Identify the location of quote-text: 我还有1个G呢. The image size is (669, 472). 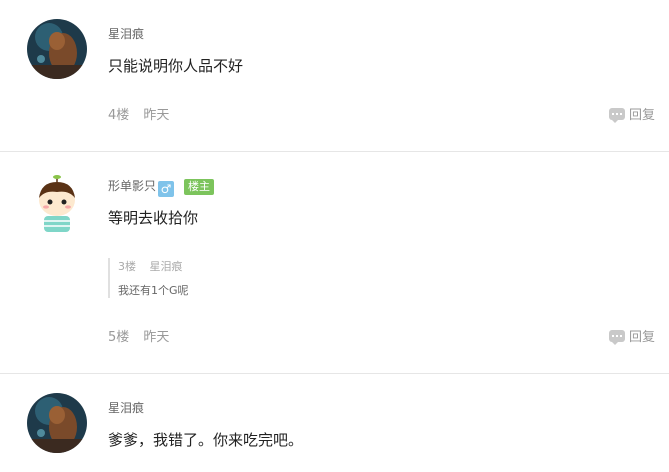
(153, 290).